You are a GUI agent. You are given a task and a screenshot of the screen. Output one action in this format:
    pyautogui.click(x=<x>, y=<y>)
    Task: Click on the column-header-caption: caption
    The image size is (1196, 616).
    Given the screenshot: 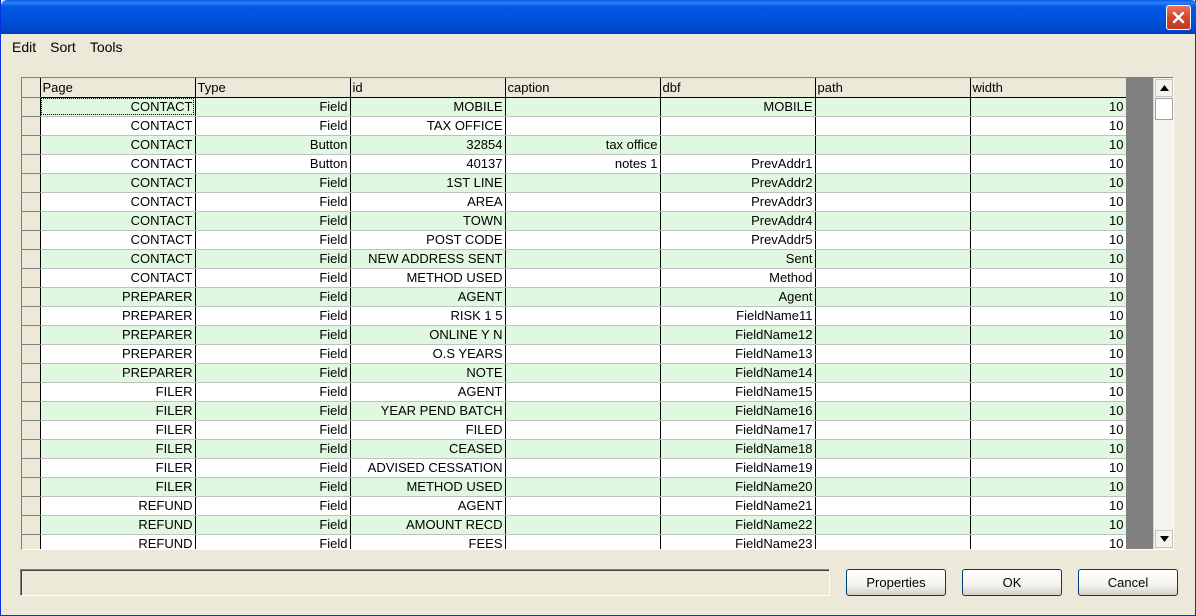 What is the action you would take?
    pyautogui.click(x=583, y=88)
    